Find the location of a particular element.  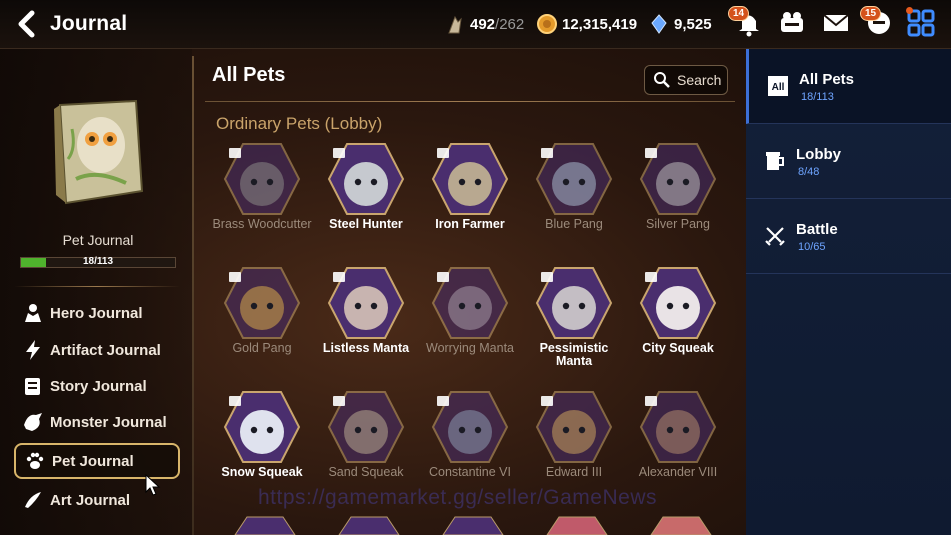

menu-label: Story Journal is located at coordinates (98, 386).